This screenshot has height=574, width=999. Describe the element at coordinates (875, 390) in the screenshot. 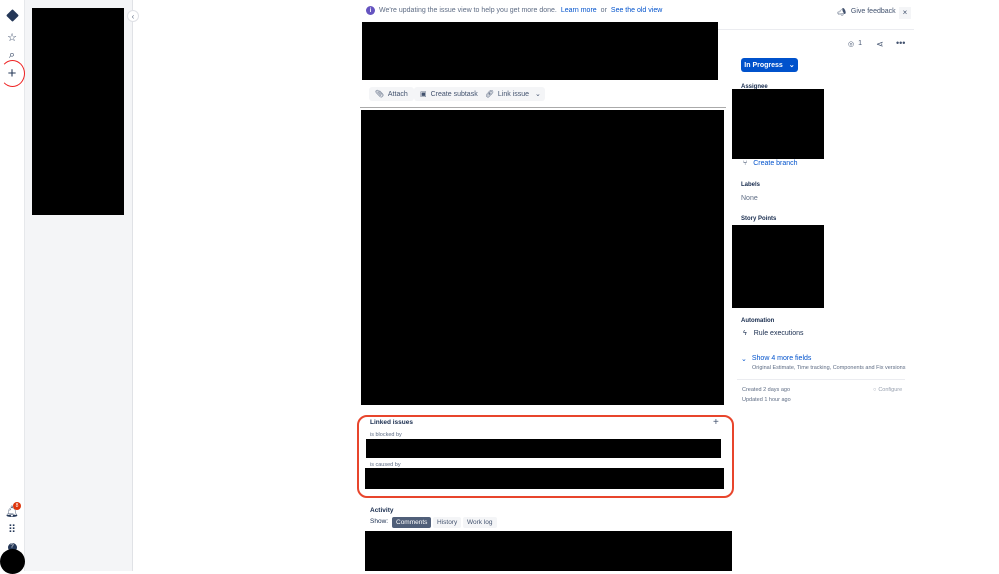

I see `gear-icon: ○` at that location.